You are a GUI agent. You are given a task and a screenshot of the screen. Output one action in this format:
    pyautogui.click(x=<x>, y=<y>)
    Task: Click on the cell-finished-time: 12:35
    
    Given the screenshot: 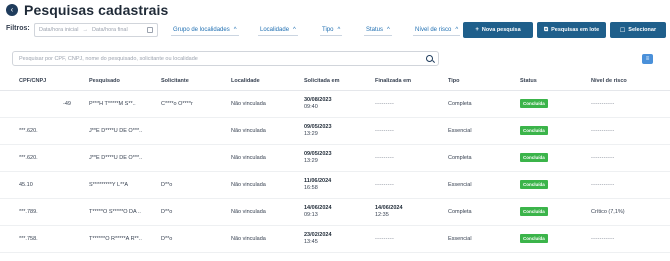 What is the action you would take?
    pyautogui.click(x=382, y=215)
    